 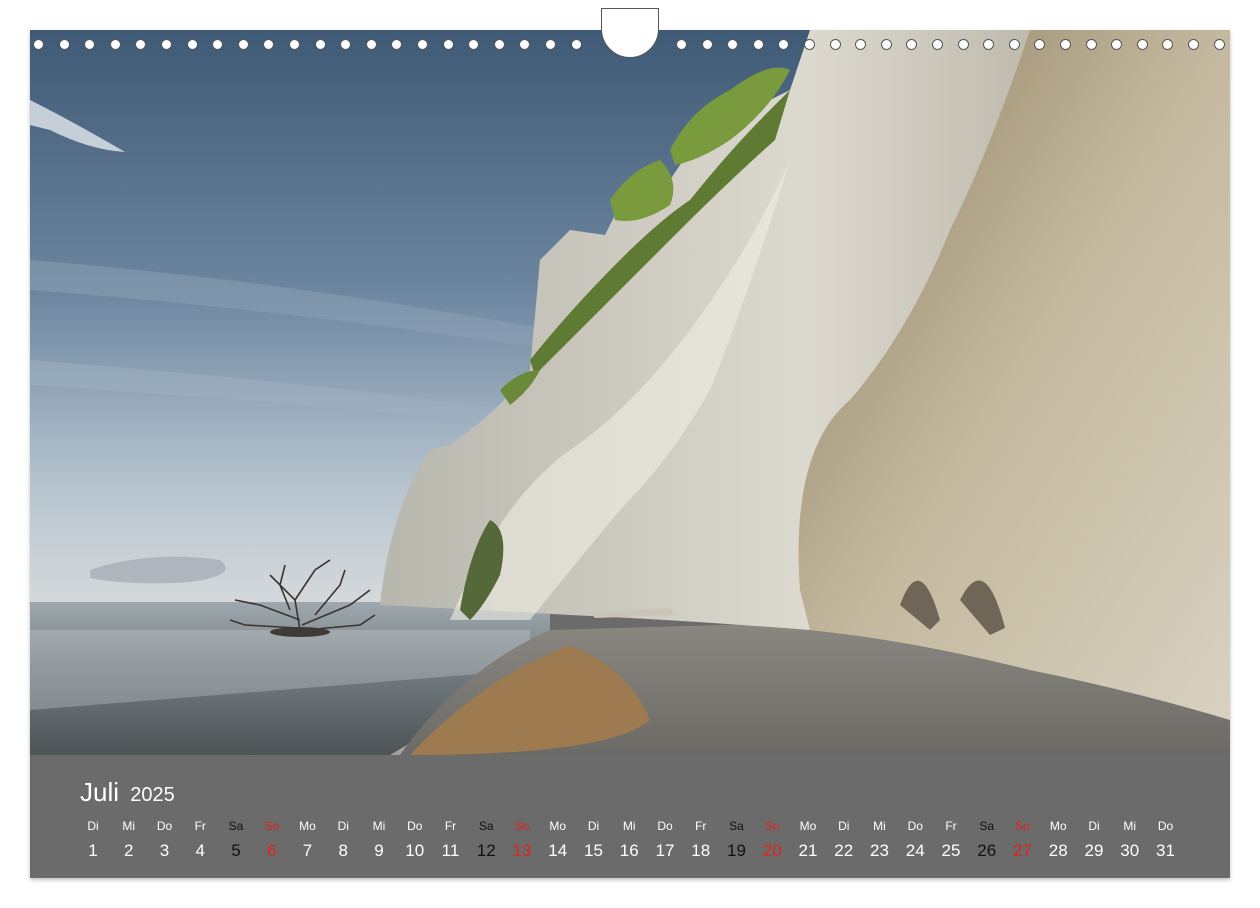 I want to click on day-number: 18, so click(x=701, y=850).